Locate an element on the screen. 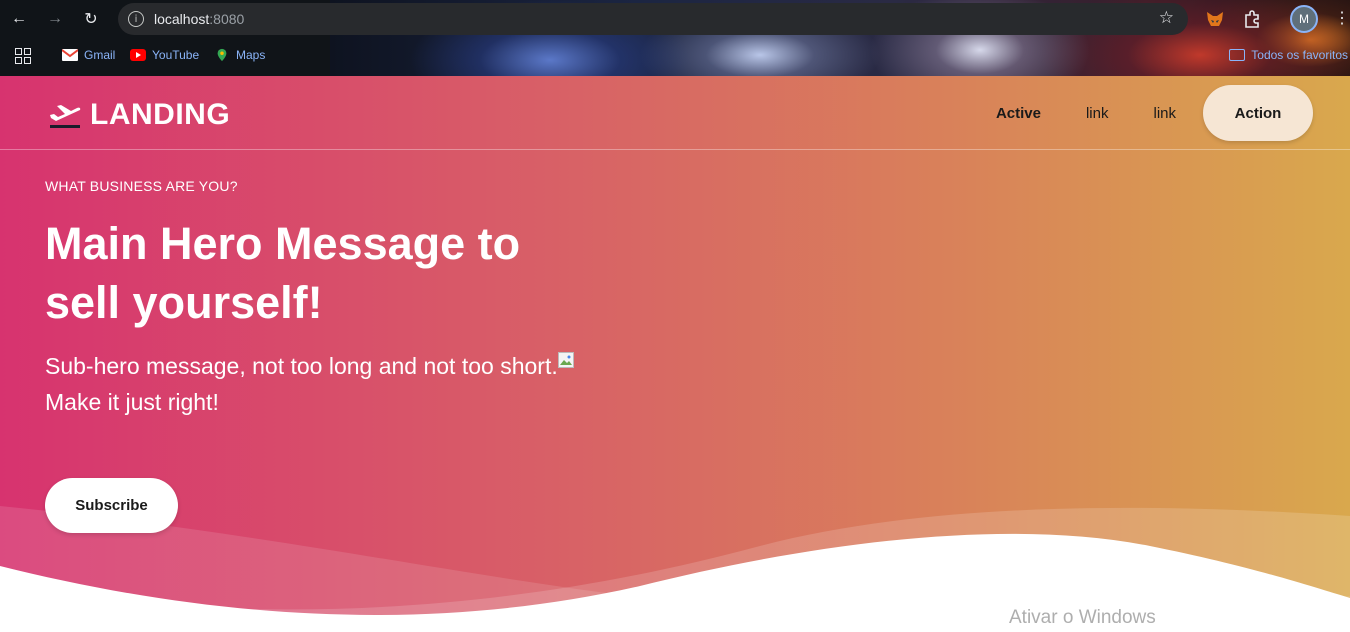 The height and width of the screenshot is (632, 1350). browser-menu-icon: ⋮ is located at coordinates (1342, 18).